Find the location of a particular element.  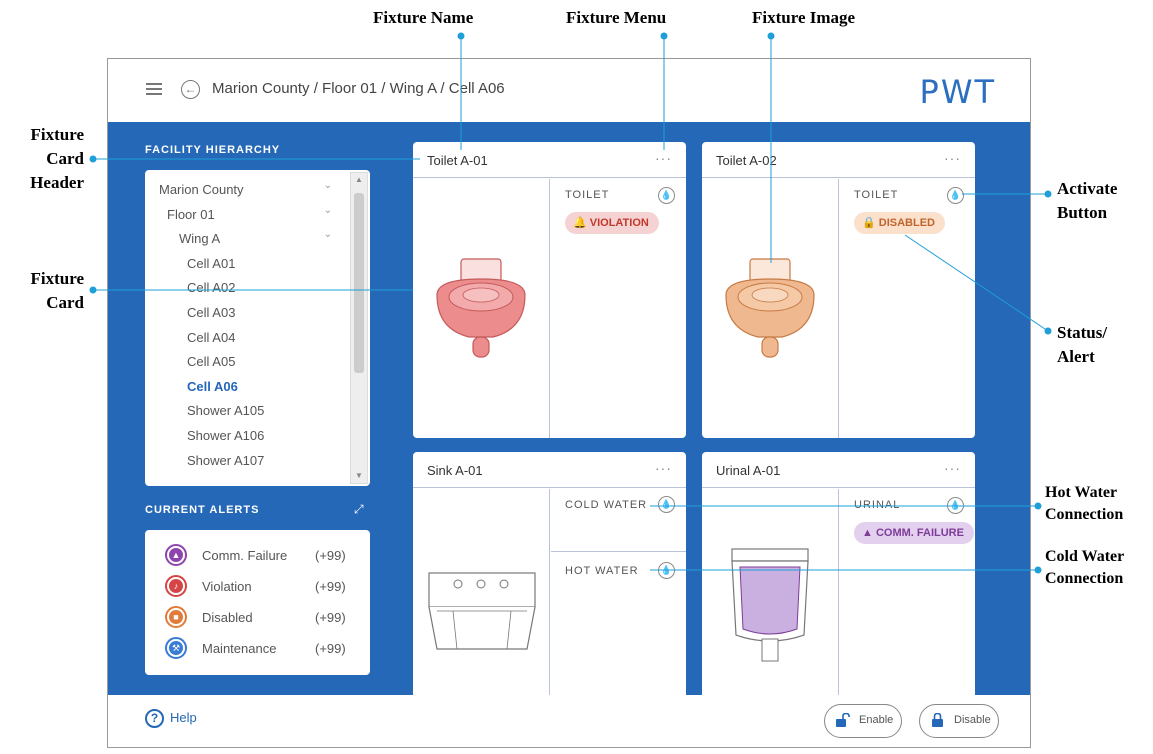

urinal-image is located at coordinates (770, 605).